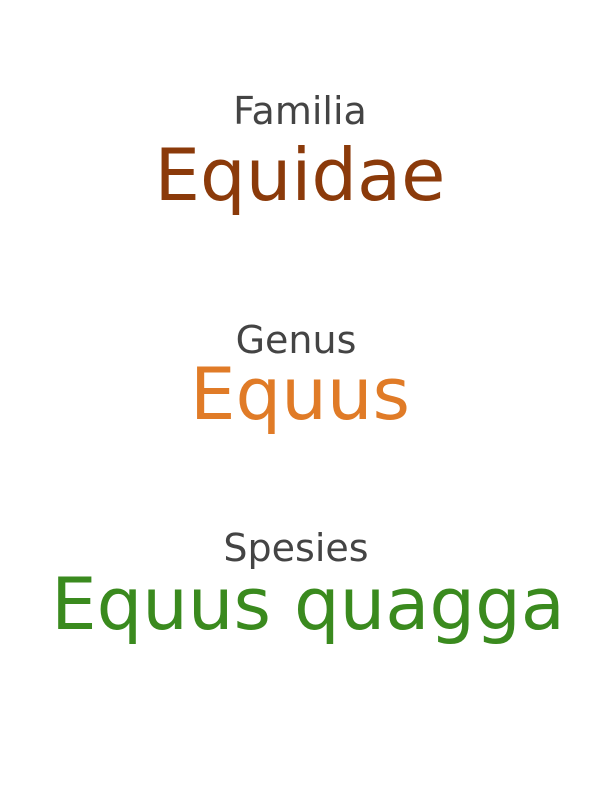 The height and width of the screenshot is (800, 600). I want to click on familia-name: Equidae, so click(300, 175).